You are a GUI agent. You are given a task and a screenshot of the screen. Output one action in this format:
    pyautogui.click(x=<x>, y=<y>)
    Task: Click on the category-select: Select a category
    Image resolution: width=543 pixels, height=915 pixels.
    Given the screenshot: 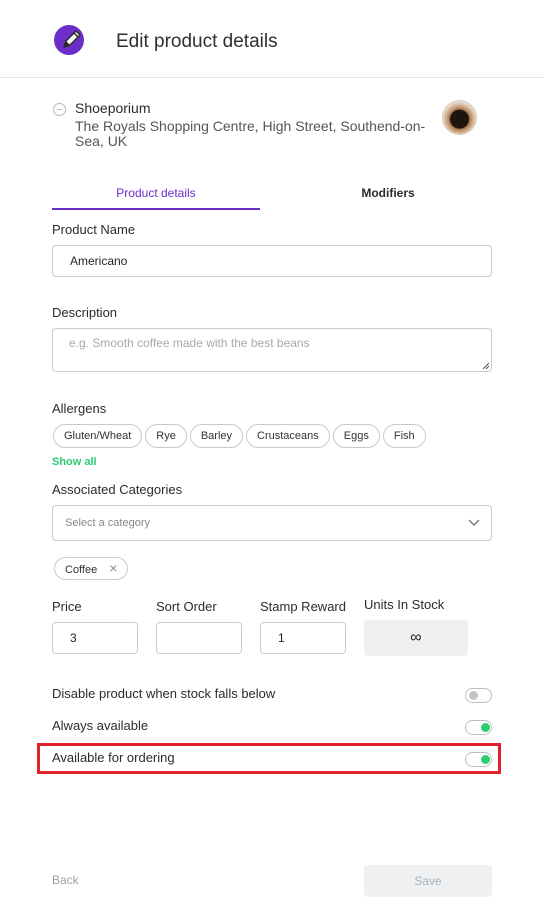 What is the action you would take?
    pyautogui.click(x=272, y=523)
    